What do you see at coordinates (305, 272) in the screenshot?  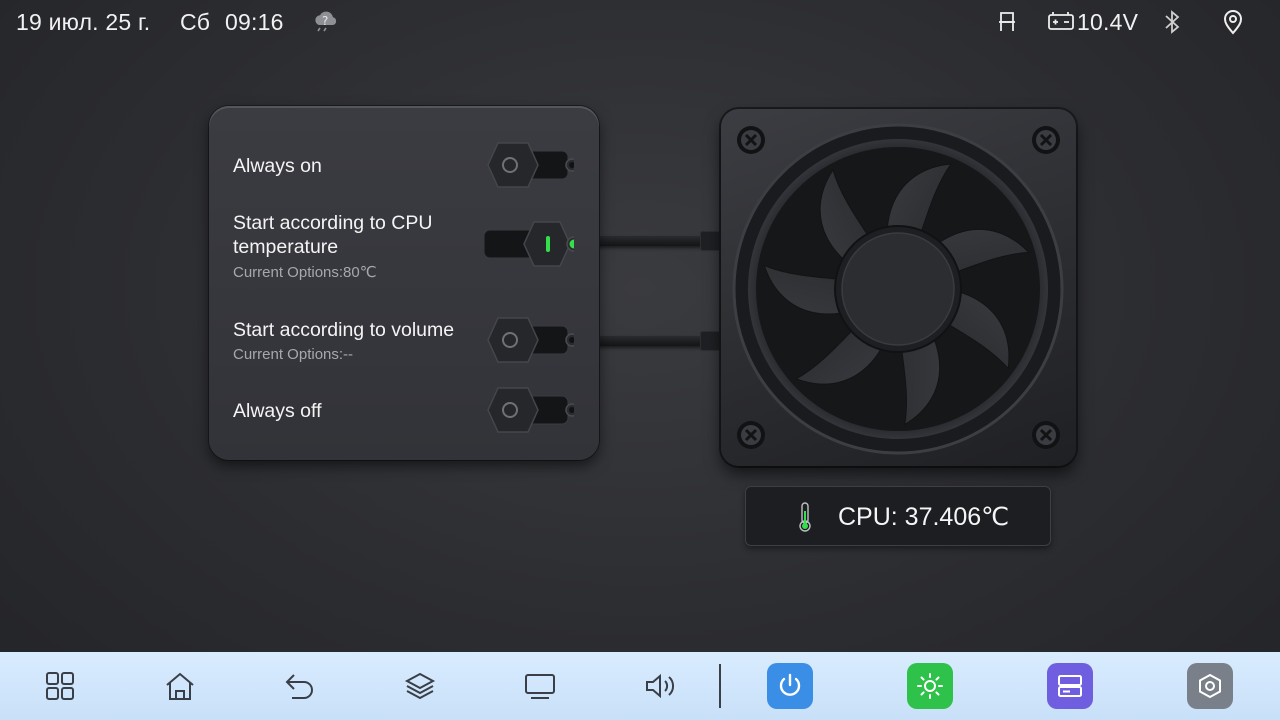 I see `option-cpu-temp-current: Current Options:80℃` at bounding box center [305, 272].